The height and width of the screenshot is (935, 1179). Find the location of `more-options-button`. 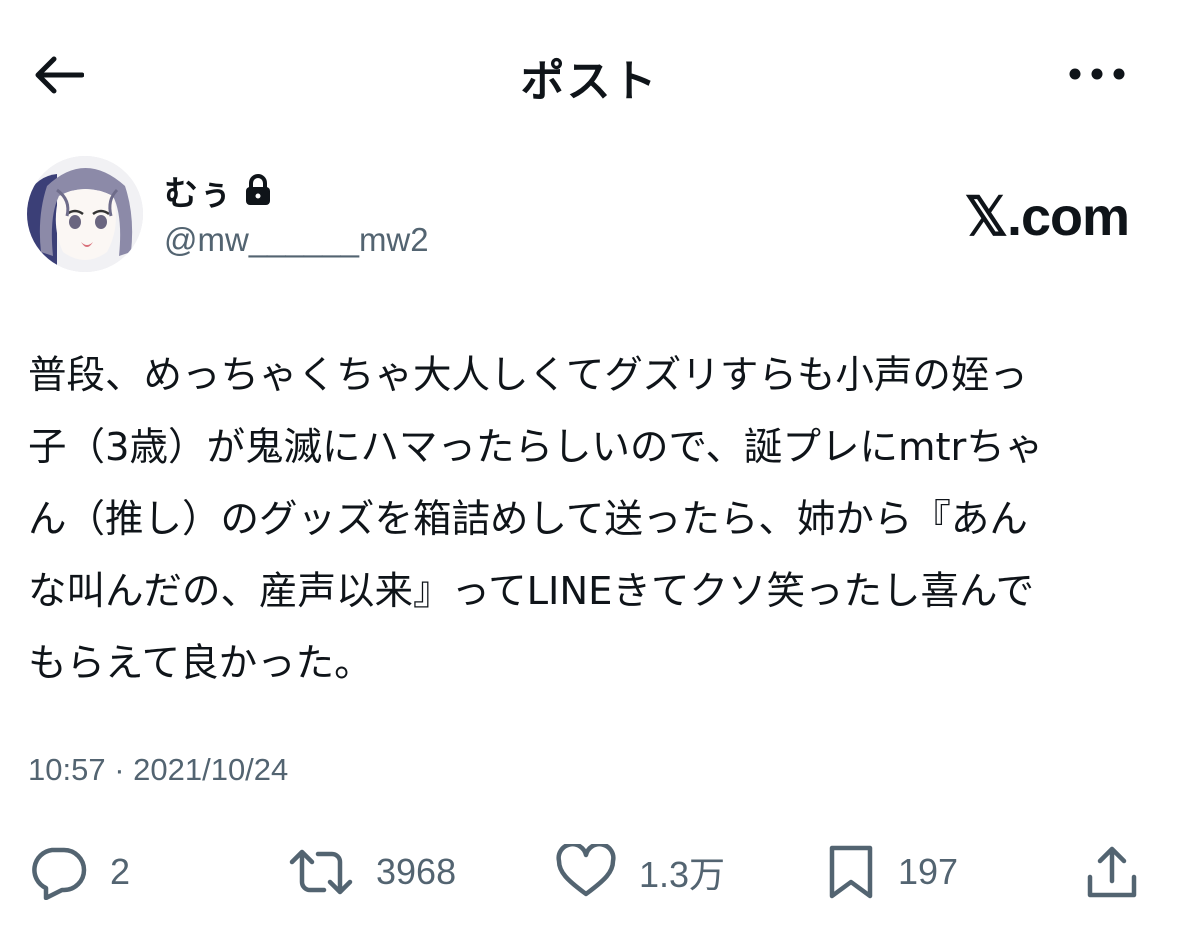

more-options-button is located at coordinates (1097, 74).